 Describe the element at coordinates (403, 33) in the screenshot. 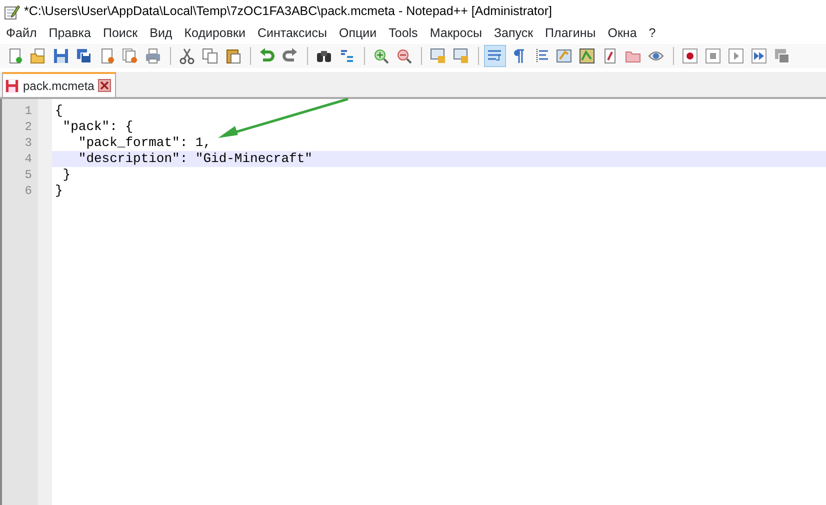

I see `menu-item: Tools` at that location.